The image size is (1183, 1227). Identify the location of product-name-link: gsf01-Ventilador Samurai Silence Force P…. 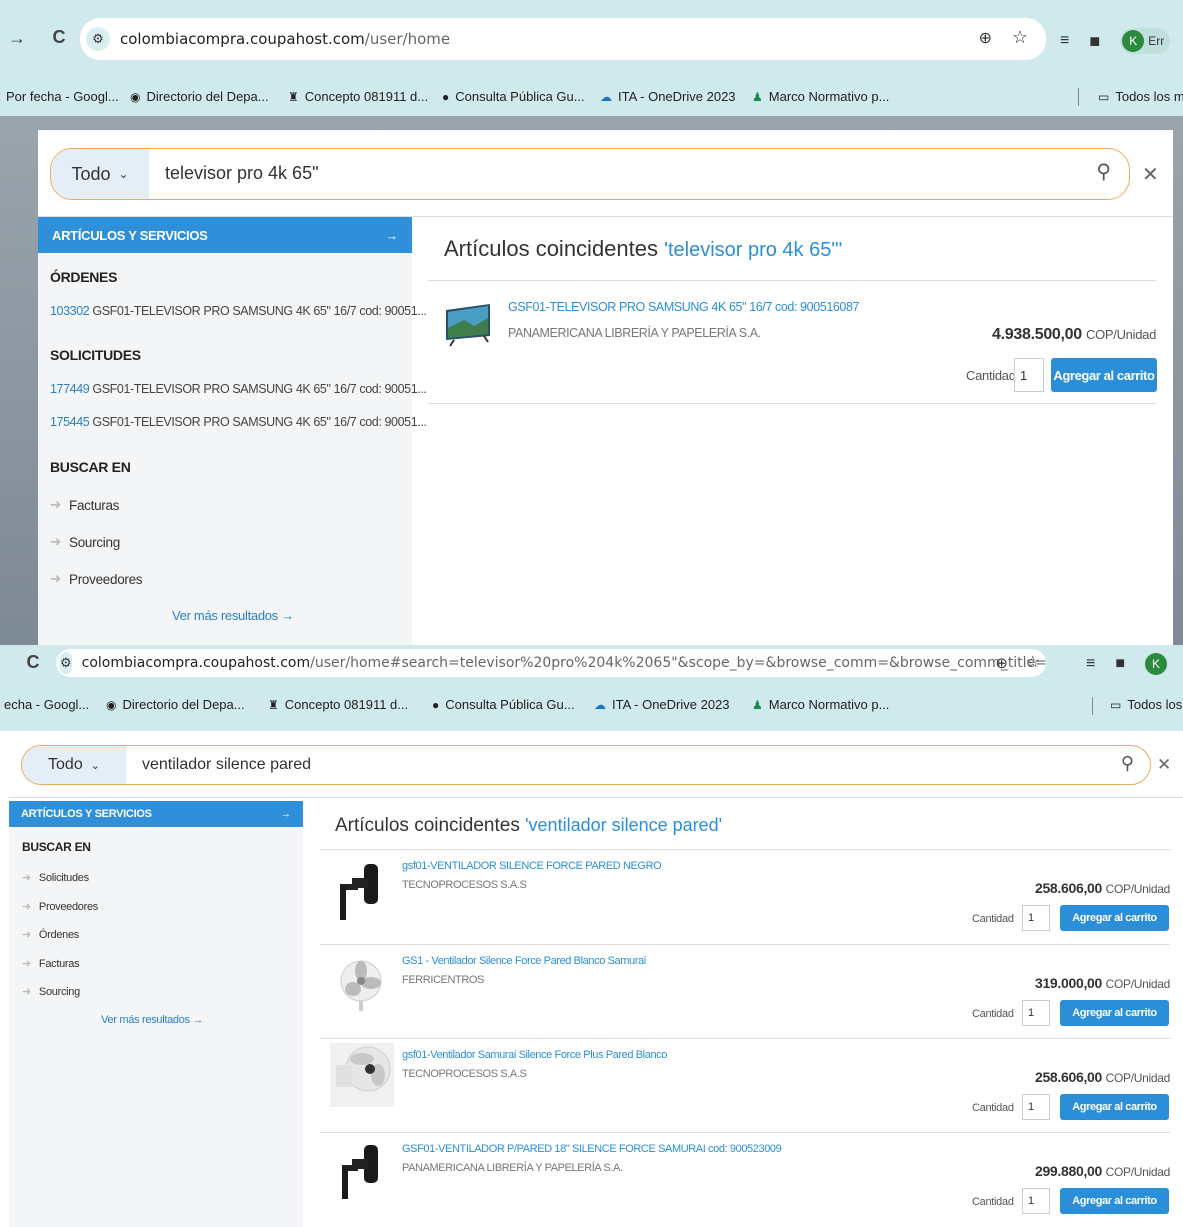
(534, 1055).